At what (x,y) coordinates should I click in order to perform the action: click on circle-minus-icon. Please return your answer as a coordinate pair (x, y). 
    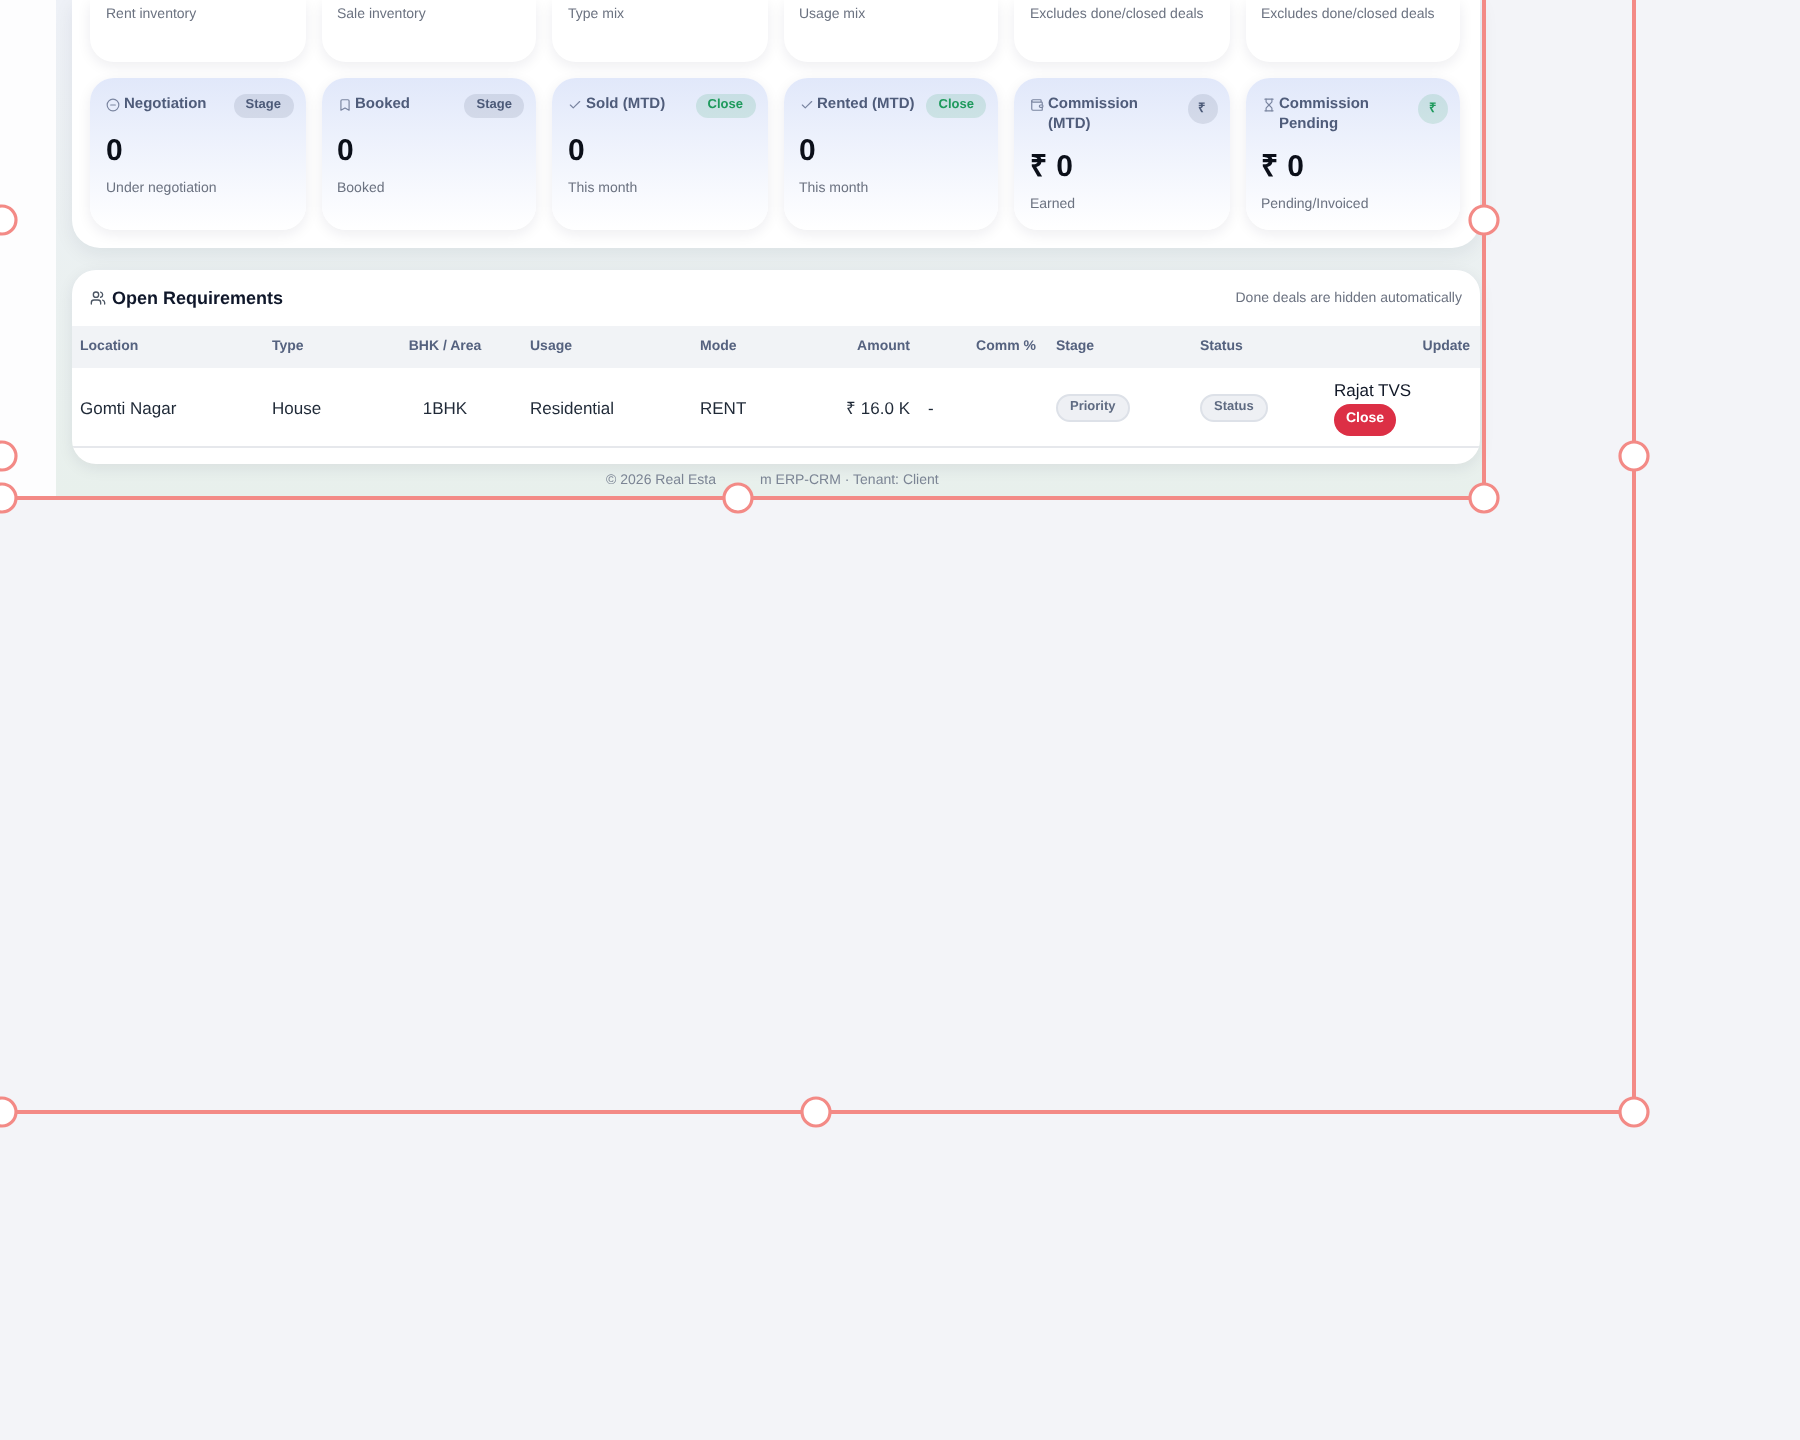
    Looking at the image, I should click on (113, 104).